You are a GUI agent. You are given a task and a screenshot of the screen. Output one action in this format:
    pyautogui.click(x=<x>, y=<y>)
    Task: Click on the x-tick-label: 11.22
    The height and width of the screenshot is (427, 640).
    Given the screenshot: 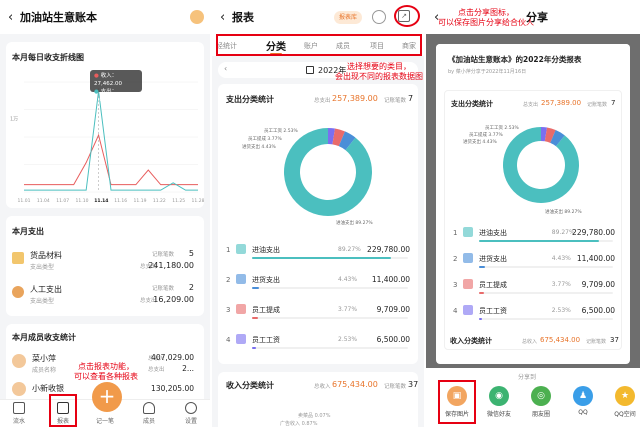 What is the action you would take?
    pyautogui.click(x=159, y=201)
    